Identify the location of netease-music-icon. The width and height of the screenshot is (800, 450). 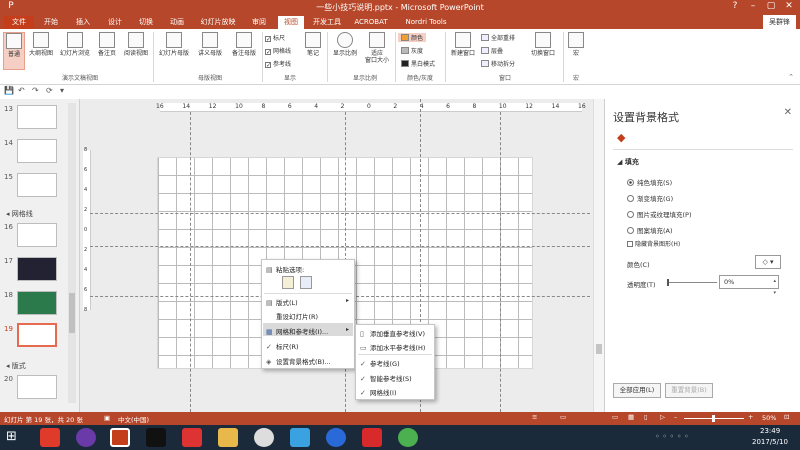
(50, 437).